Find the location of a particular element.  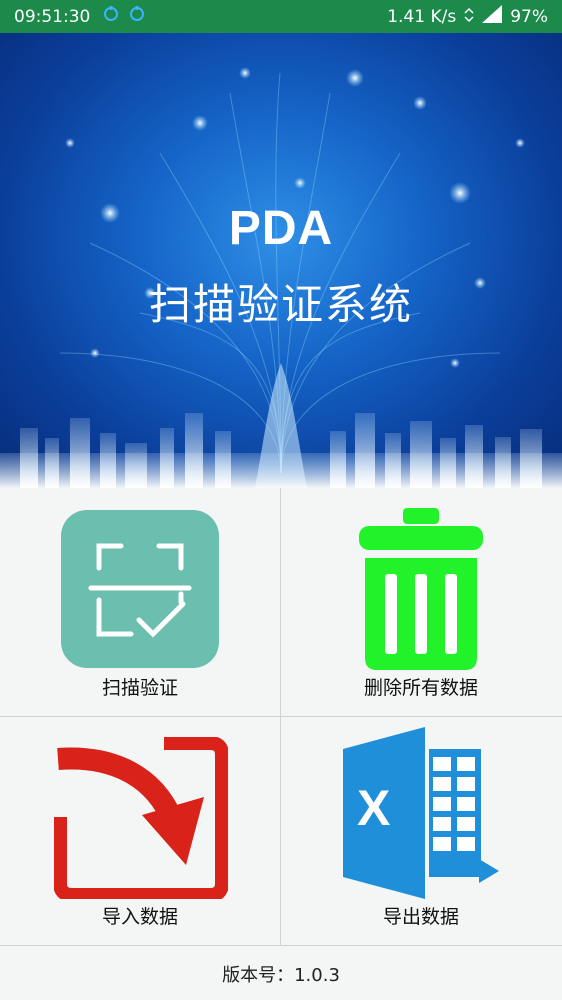

delete-all-button: 删除所有数据 is located at coordinates (421, 602).